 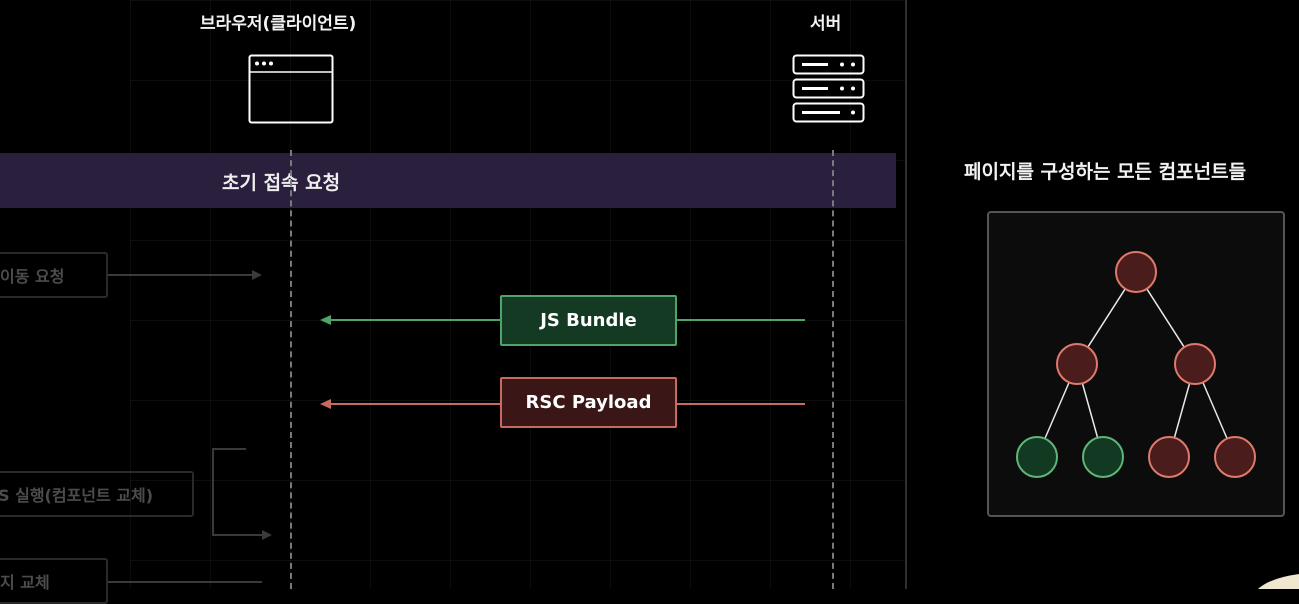 I want to click on corner-decoration, so click(x=1278, y=581).